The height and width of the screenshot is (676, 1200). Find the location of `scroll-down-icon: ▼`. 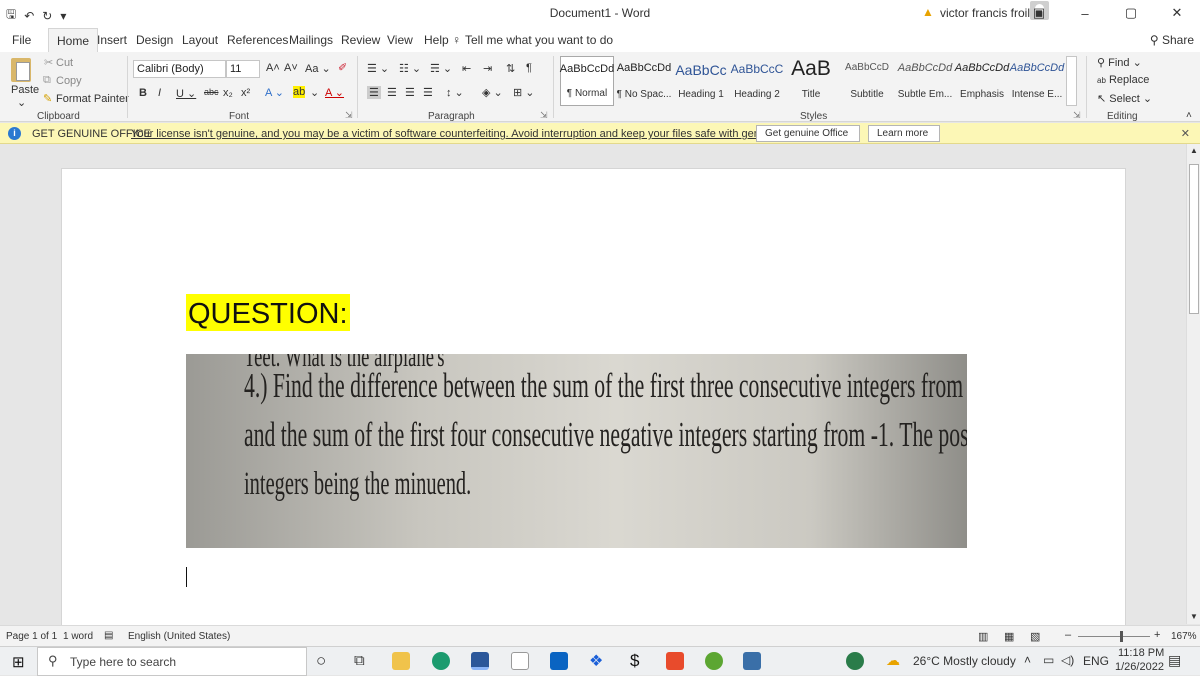

scroll-down-icon: ▼ is located at coordinates (1194, 616).